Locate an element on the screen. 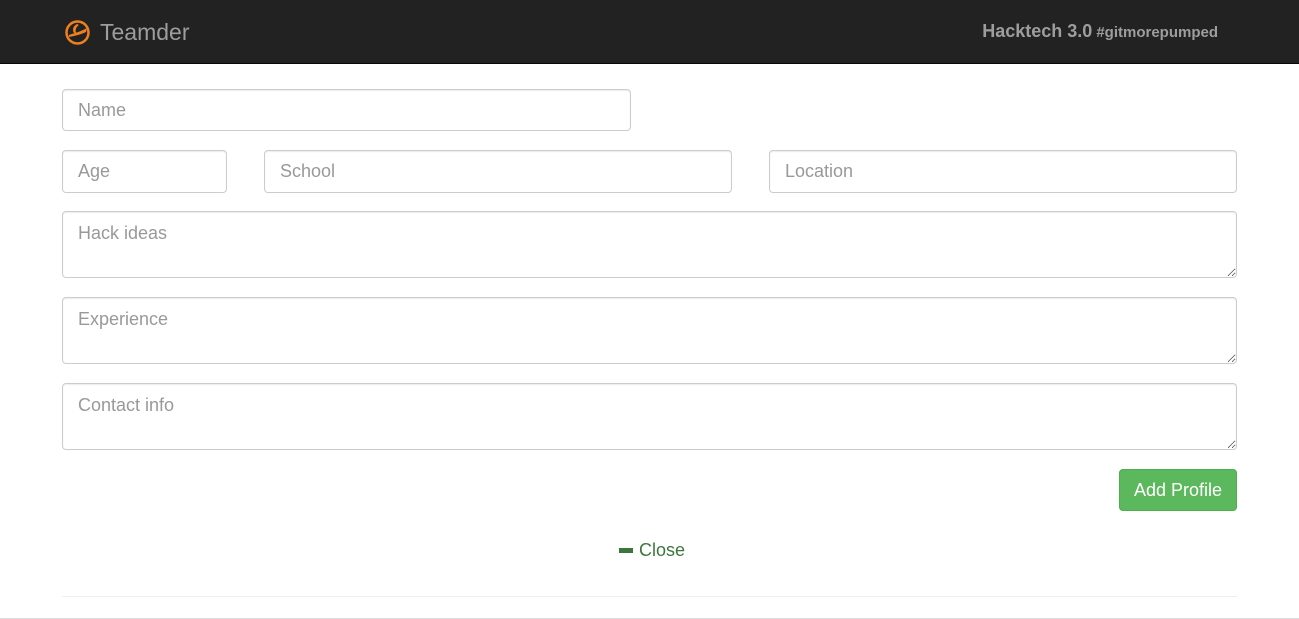  experience-textarea is located at coordinates (649, 330).